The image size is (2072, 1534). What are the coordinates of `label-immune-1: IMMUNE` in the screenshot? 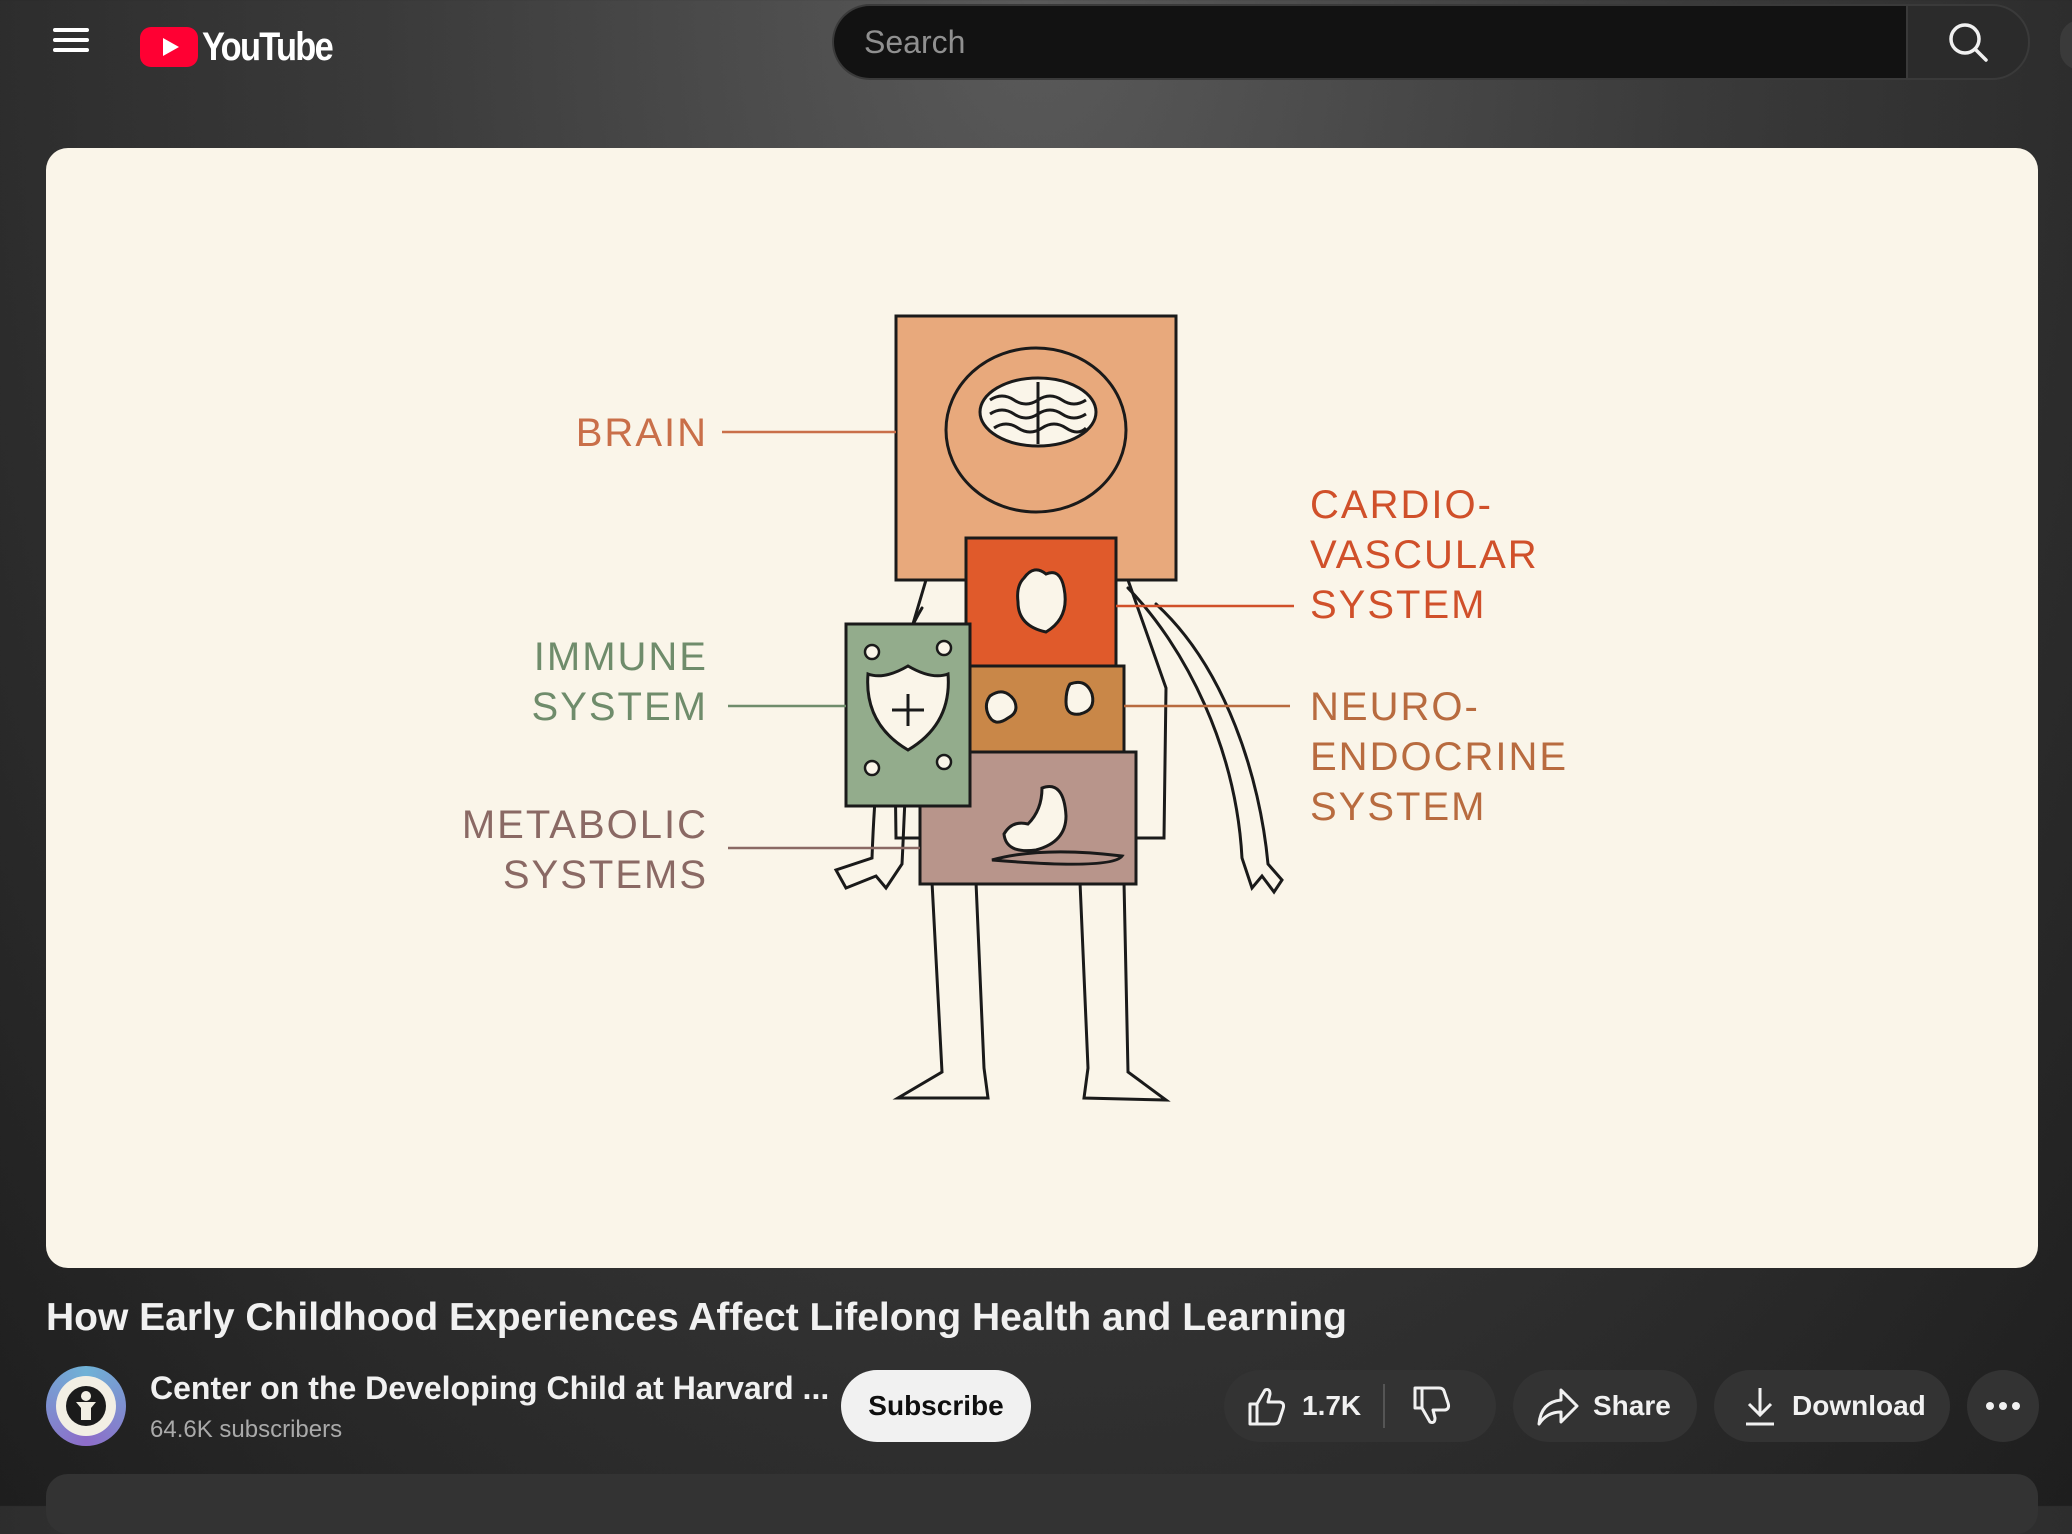 It's located at (621, 657).